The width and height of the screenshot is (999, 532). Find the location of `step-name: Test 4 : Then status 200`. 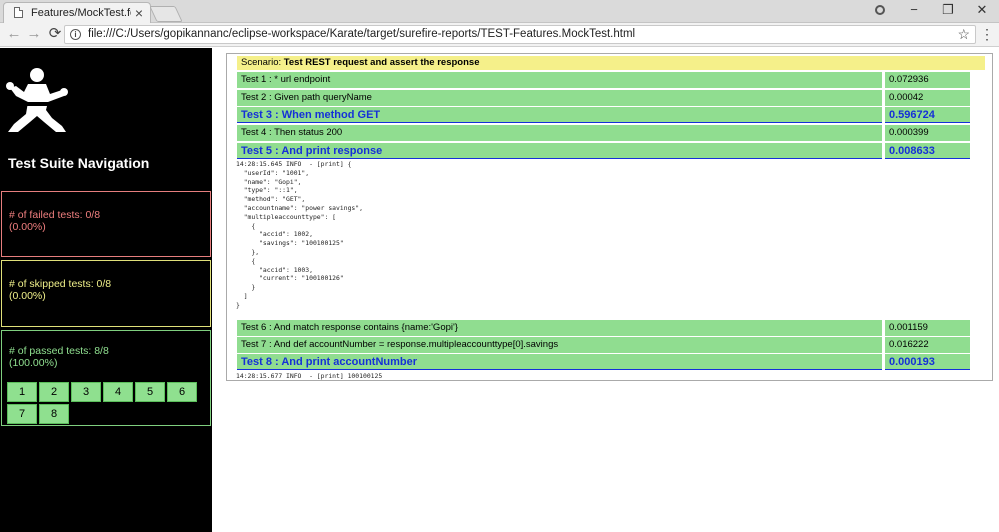

step-name: Test 4 : Then status 200 is located at coordinates (559, 133).